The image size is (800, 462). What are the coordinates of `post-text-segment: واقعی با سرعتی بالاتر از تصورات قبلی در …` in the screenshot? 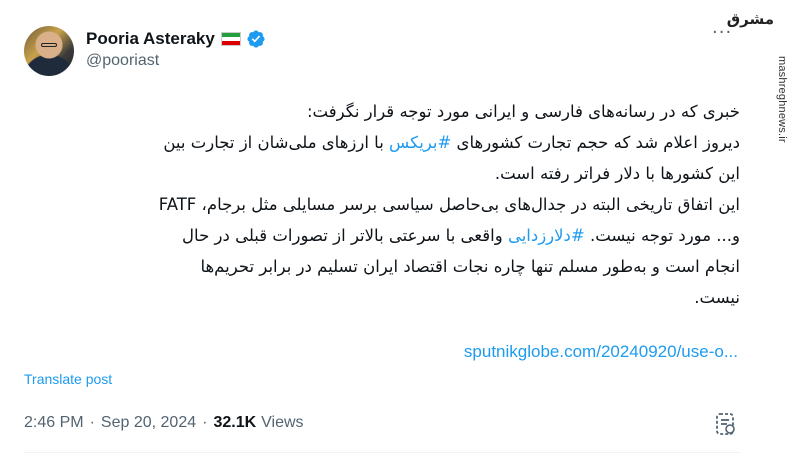 It's located at (345, 235).